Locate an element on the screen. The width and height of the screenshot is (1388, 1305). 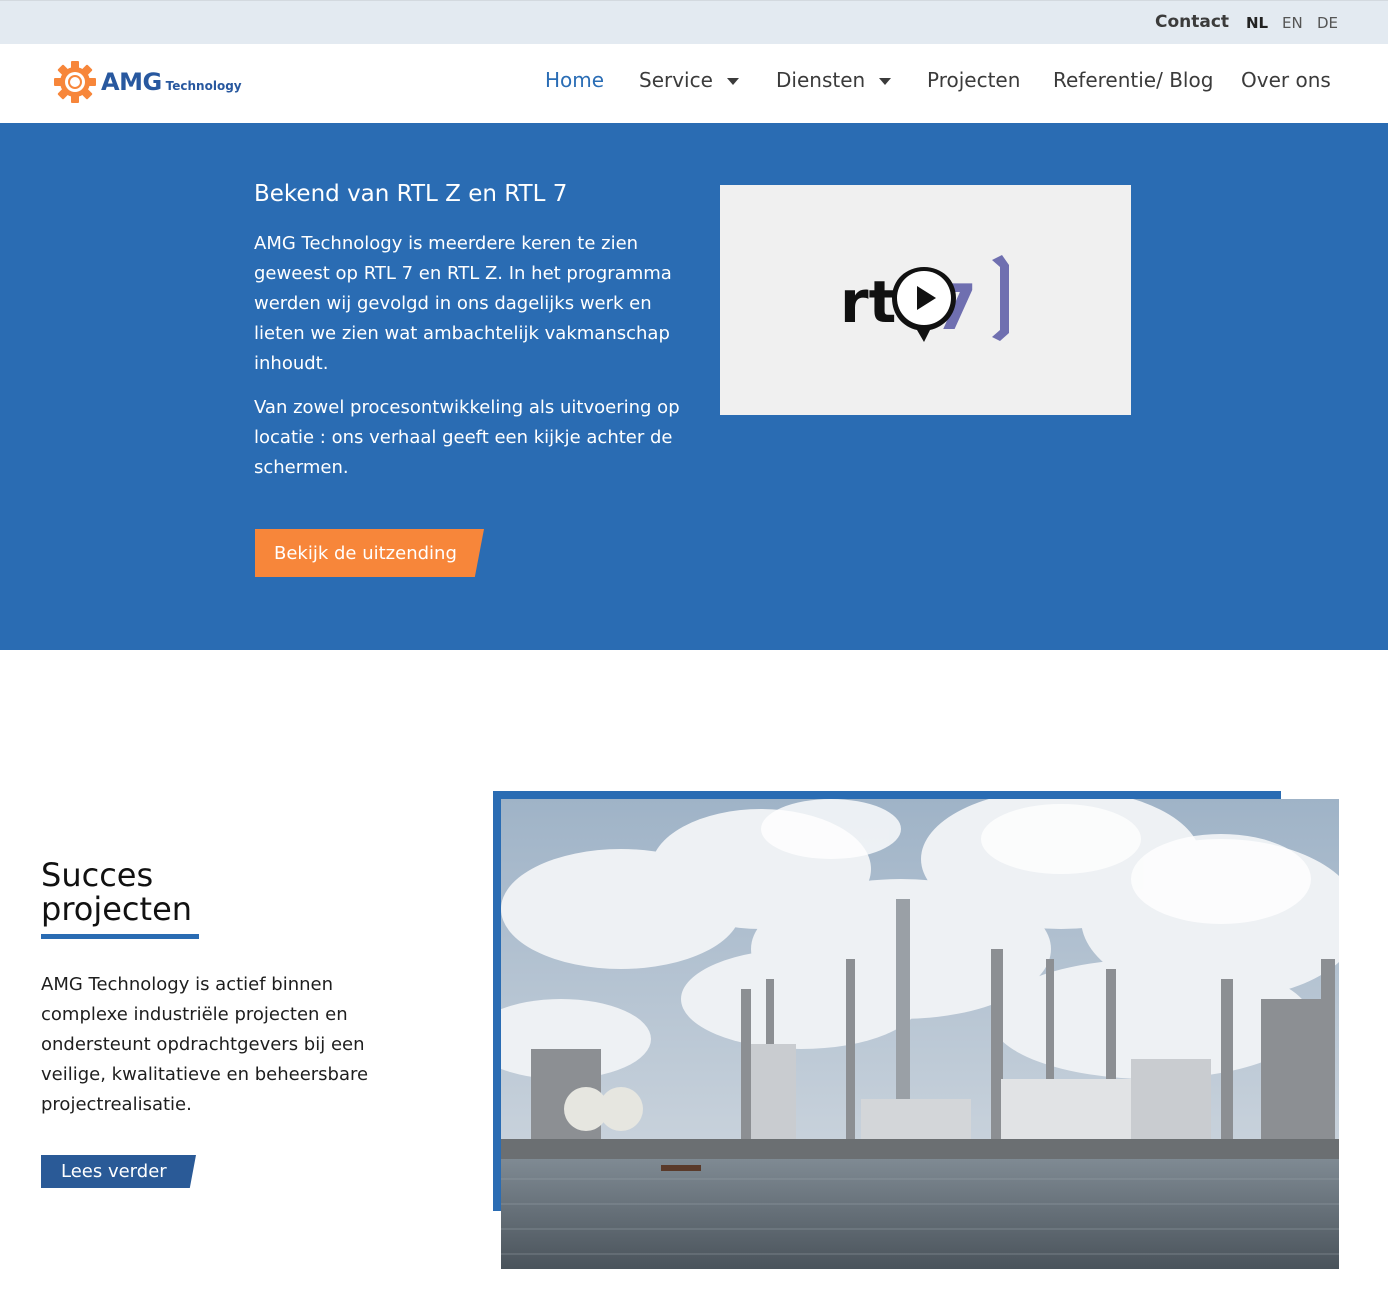
video-player: rt 7 is located at coordinates (925, 300).